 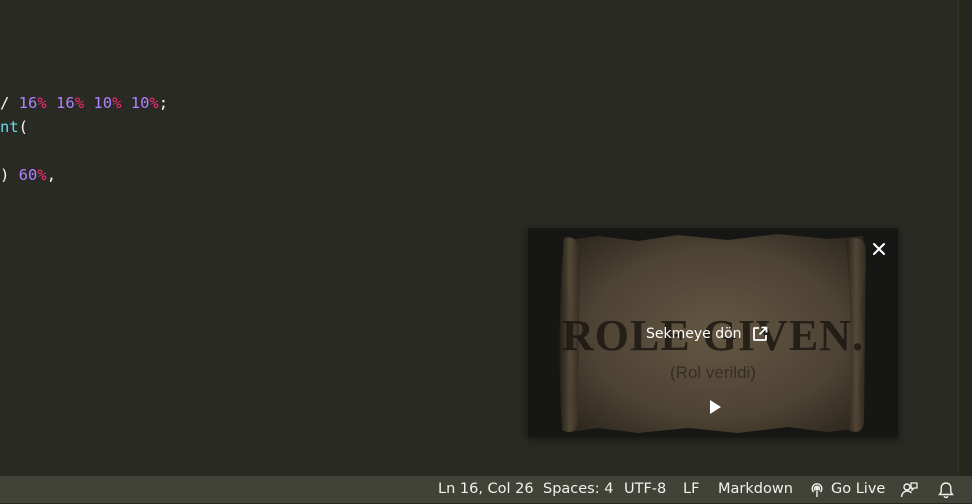 I want to click on code-token: nt, so click(x=9, y=127).